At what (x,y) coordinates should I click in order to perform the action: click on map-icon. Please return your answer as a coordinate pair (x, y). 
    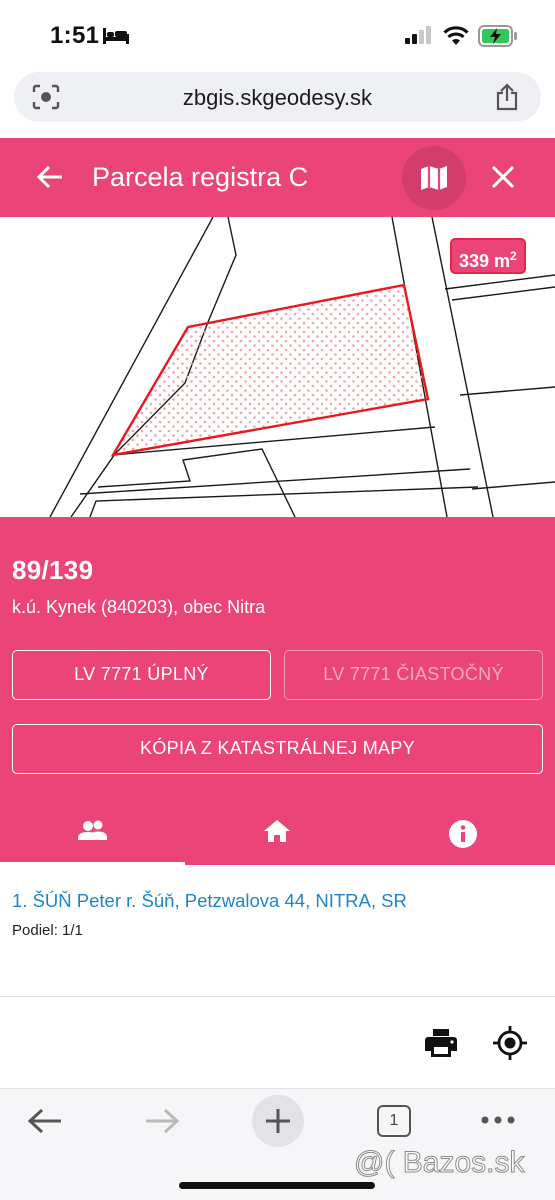
    Looking at the image, I should click on (434, 178).